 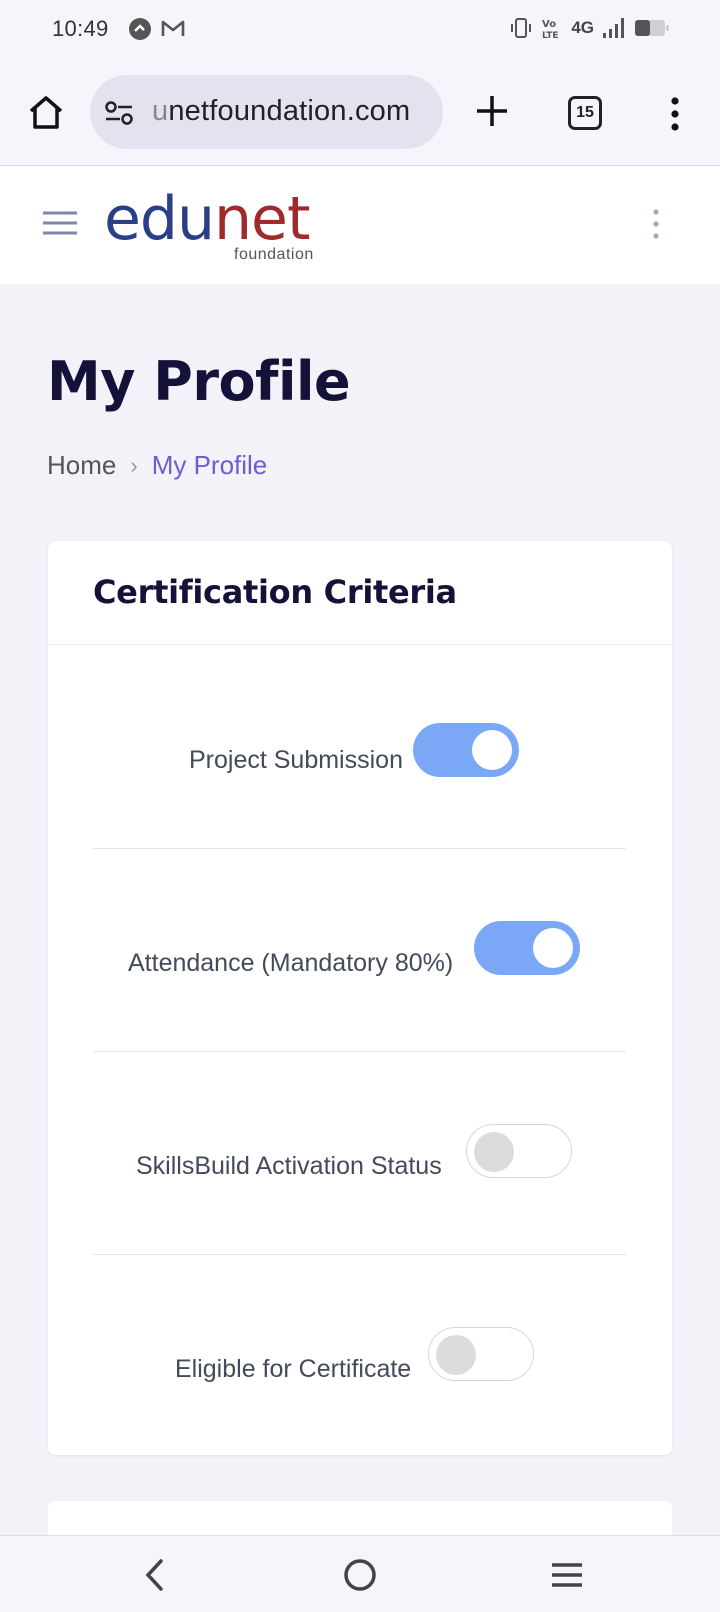 I want to click on volte-icon: Vo LTE, so click(x=550, y=29).